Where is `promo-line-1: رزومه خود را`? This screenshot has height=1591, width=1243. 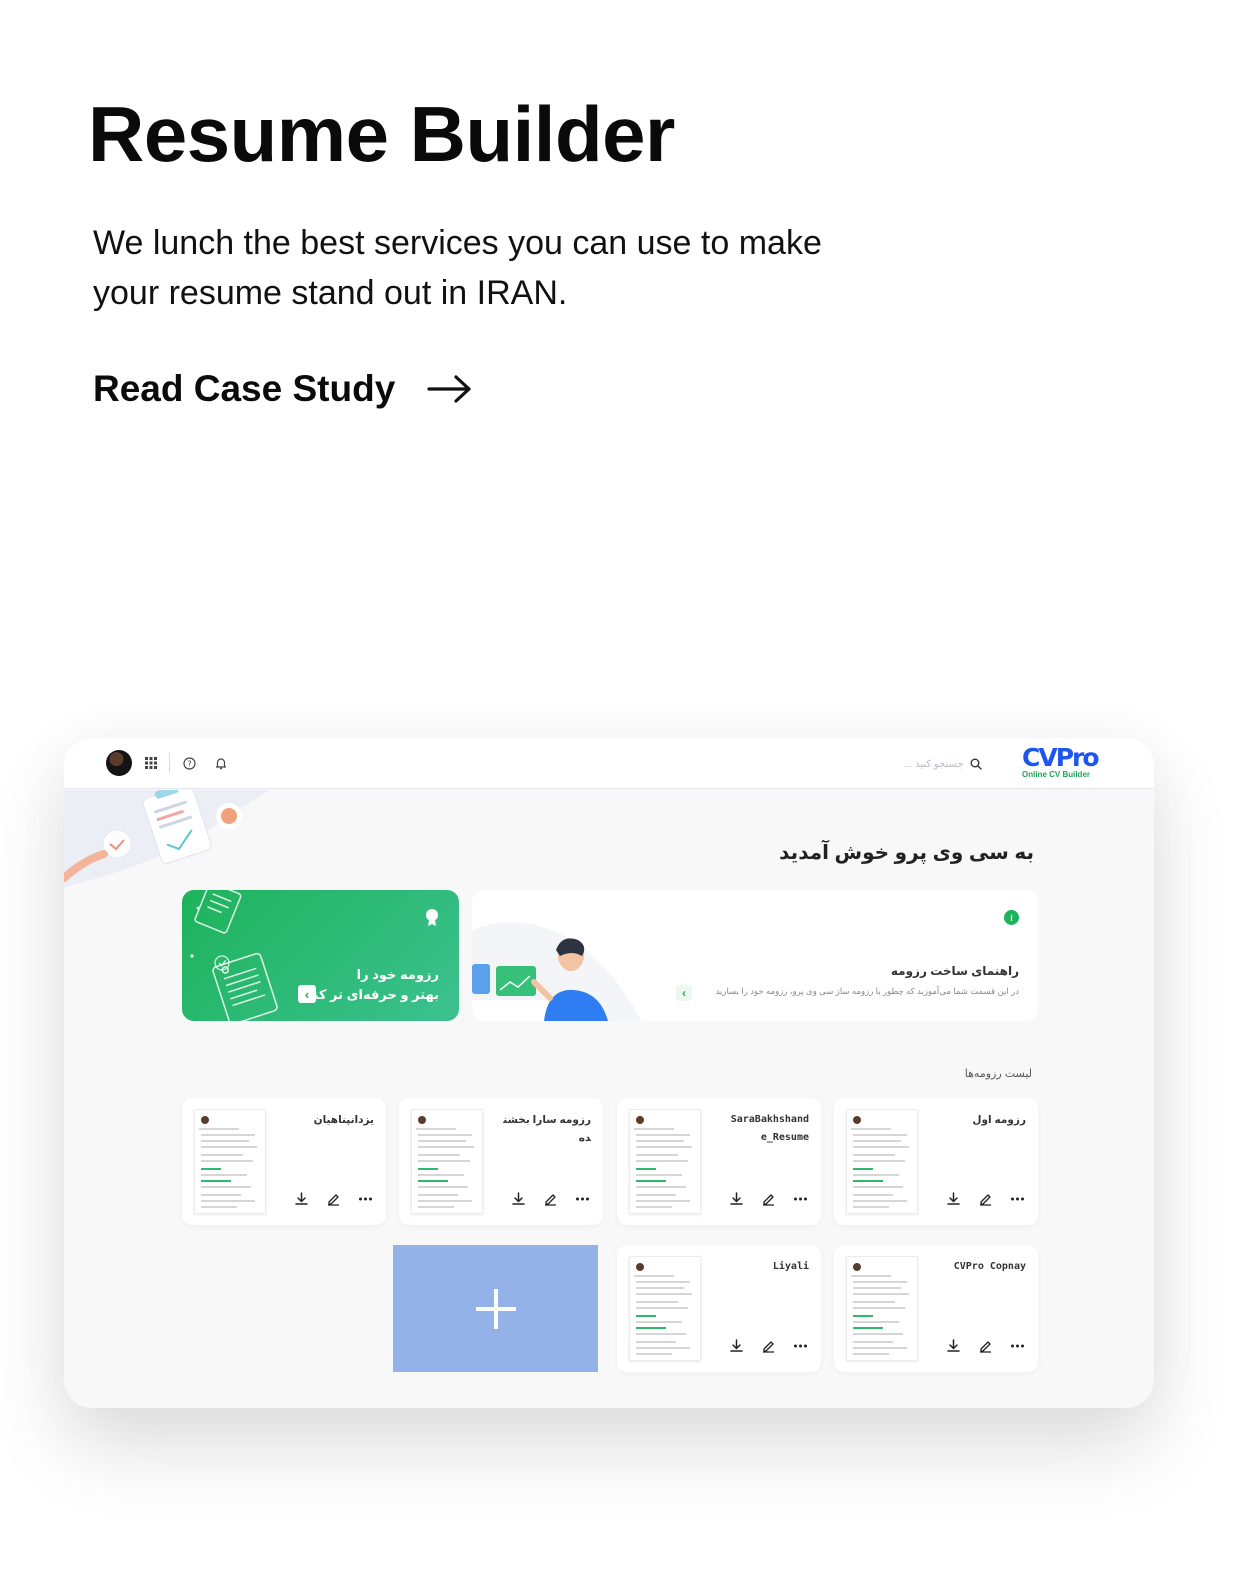
promo-line-1: رزومه خود را is located at coordinates (397, 974).